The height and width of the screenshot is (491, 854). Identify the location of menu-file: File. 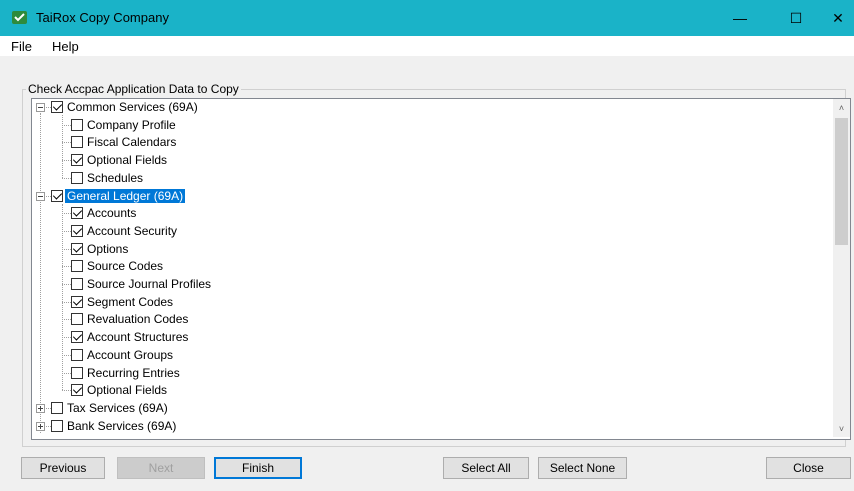
(21, 46).